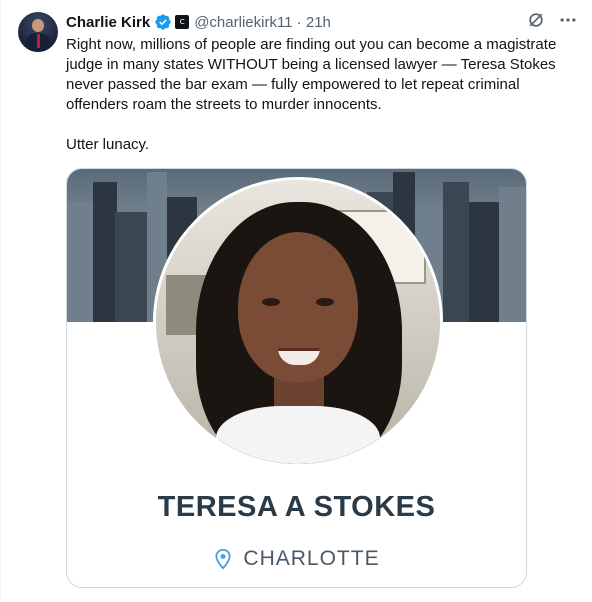 The image size is (592, 602). Describe the element at coordinates (552, 20) in the screenshot. I see `tweet-actions-top` at that location.